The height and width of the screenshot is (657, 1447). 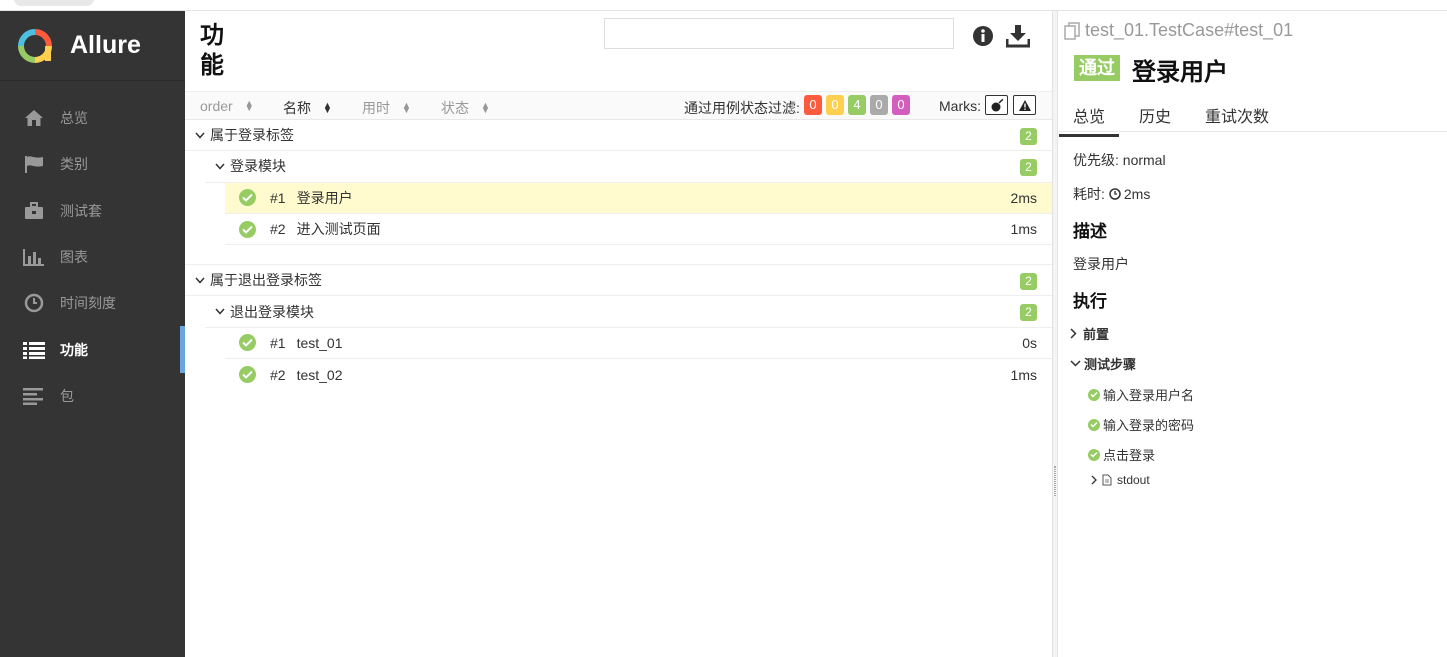 What do you see at coordinates (1149, 425) in the screenshot?
I see `step-name: 输入登录的密码` at bounding box center [1149, 425].